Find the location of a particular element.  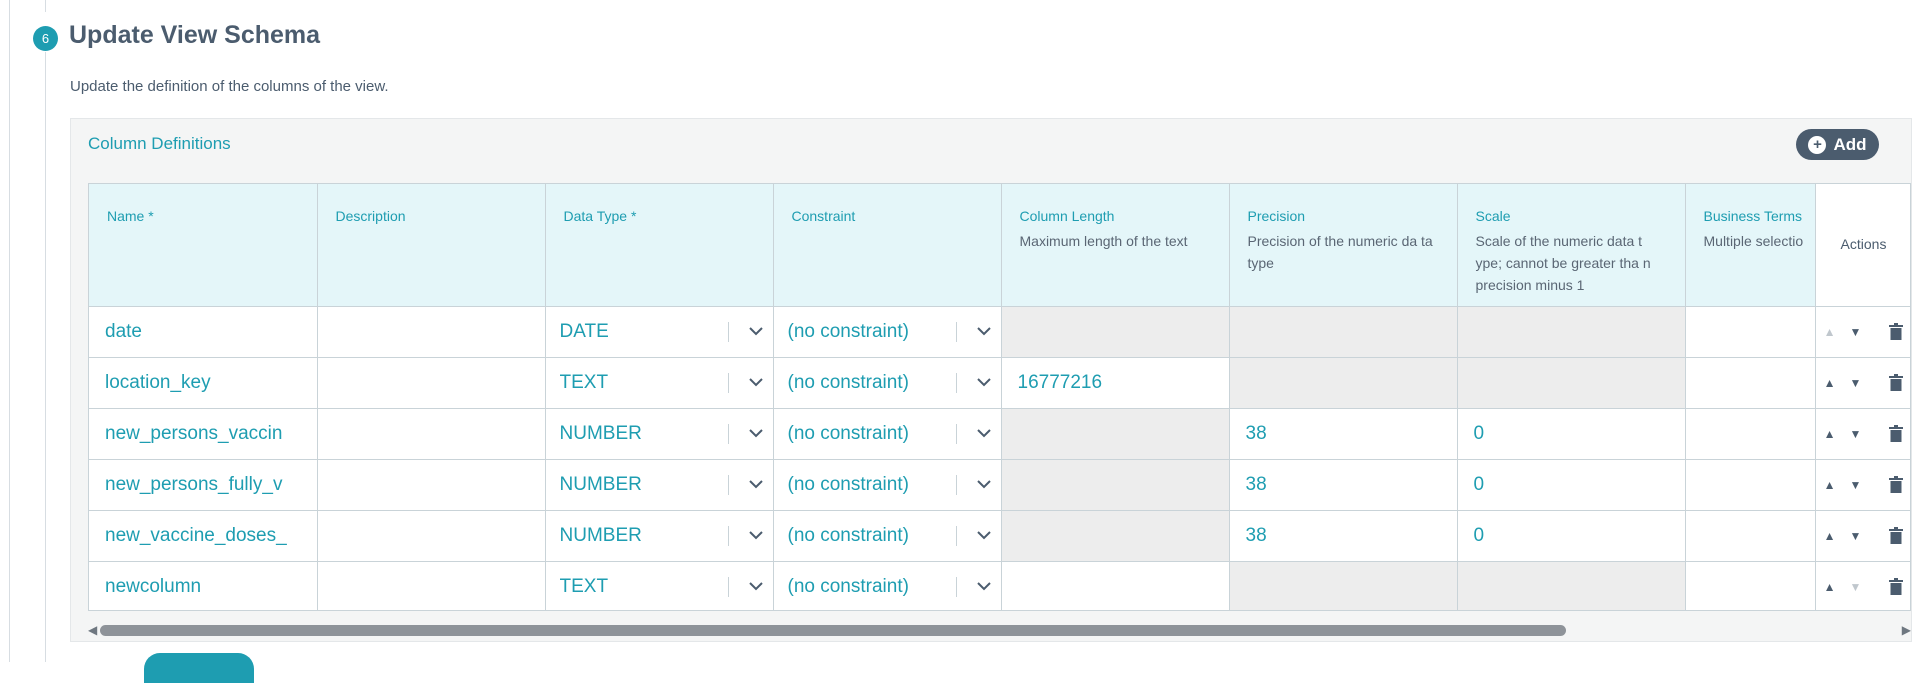

scroll-right-arrow-icon: ▶ is located at coordinates (1906, 630).